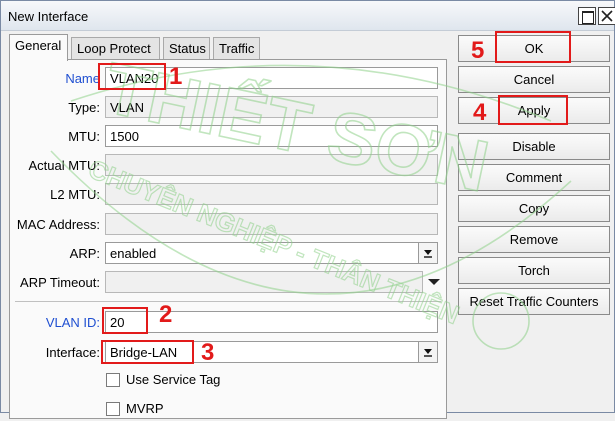 Image resolution: width=615 pixels, height=421 pixels. I want to click on mac-address-field, so click(271, 224).